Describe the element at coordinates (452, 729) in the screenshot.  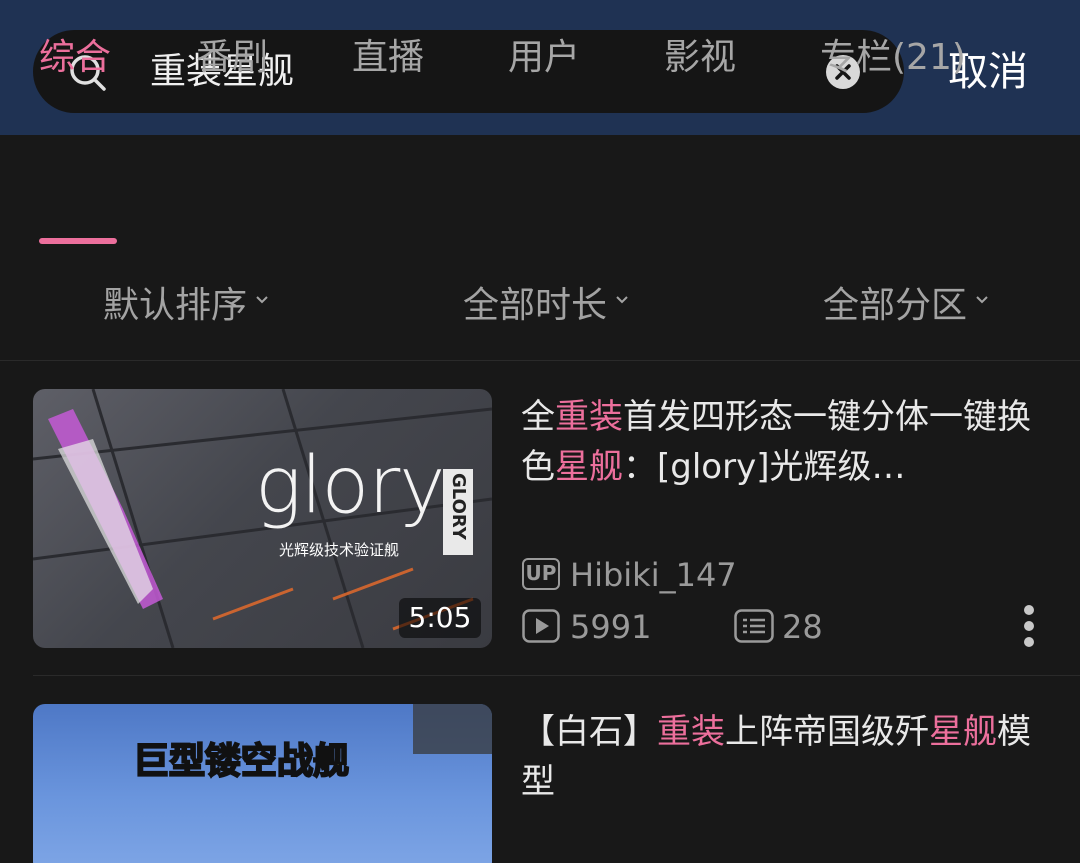
I see `thumbnail-overlay-panel` at that location.